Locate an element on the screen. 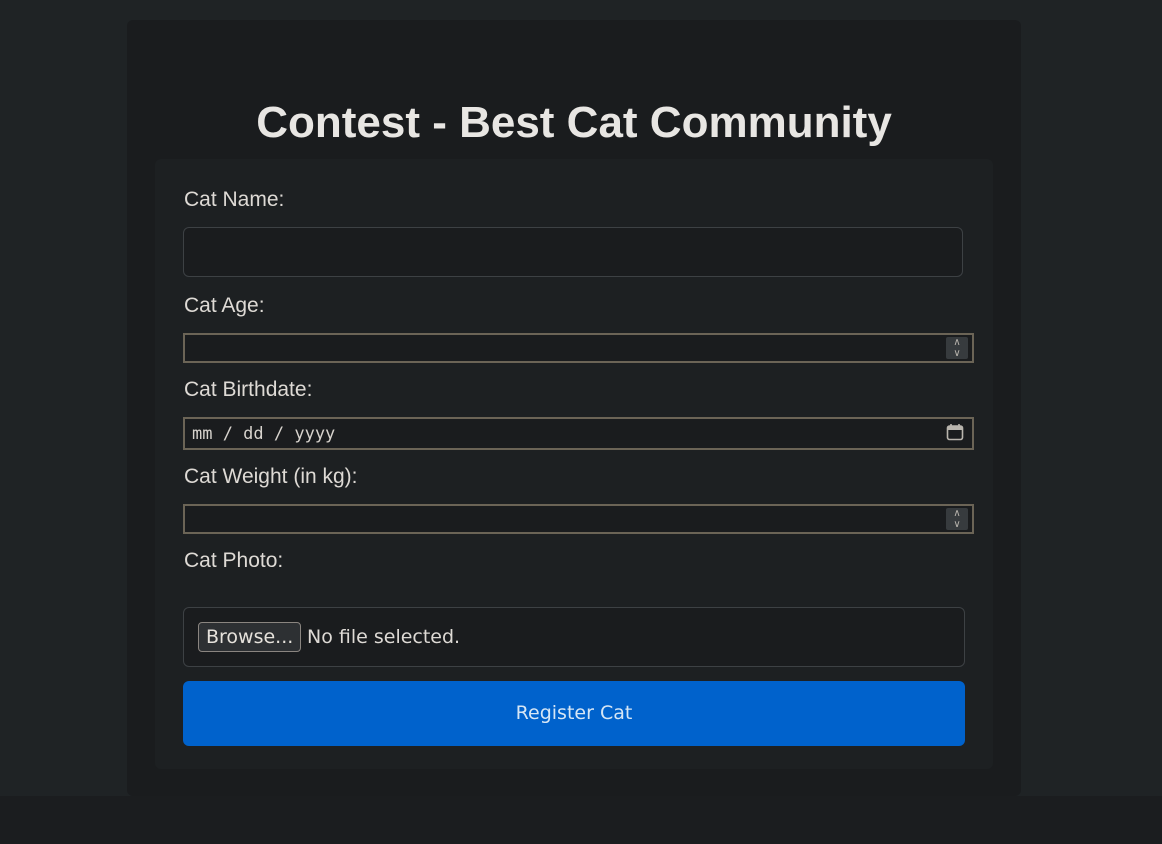 This screenshot has width=1162, height=844. cat-weight-label: Cat Weight (in kg): is located at coordinates (271, 476).